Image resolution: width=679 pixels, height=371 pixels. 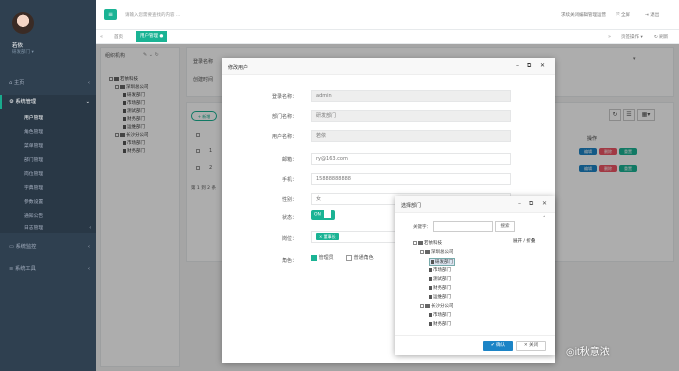 I want to click on close-button: ✕ 关闭, so click(x=531, y=346).